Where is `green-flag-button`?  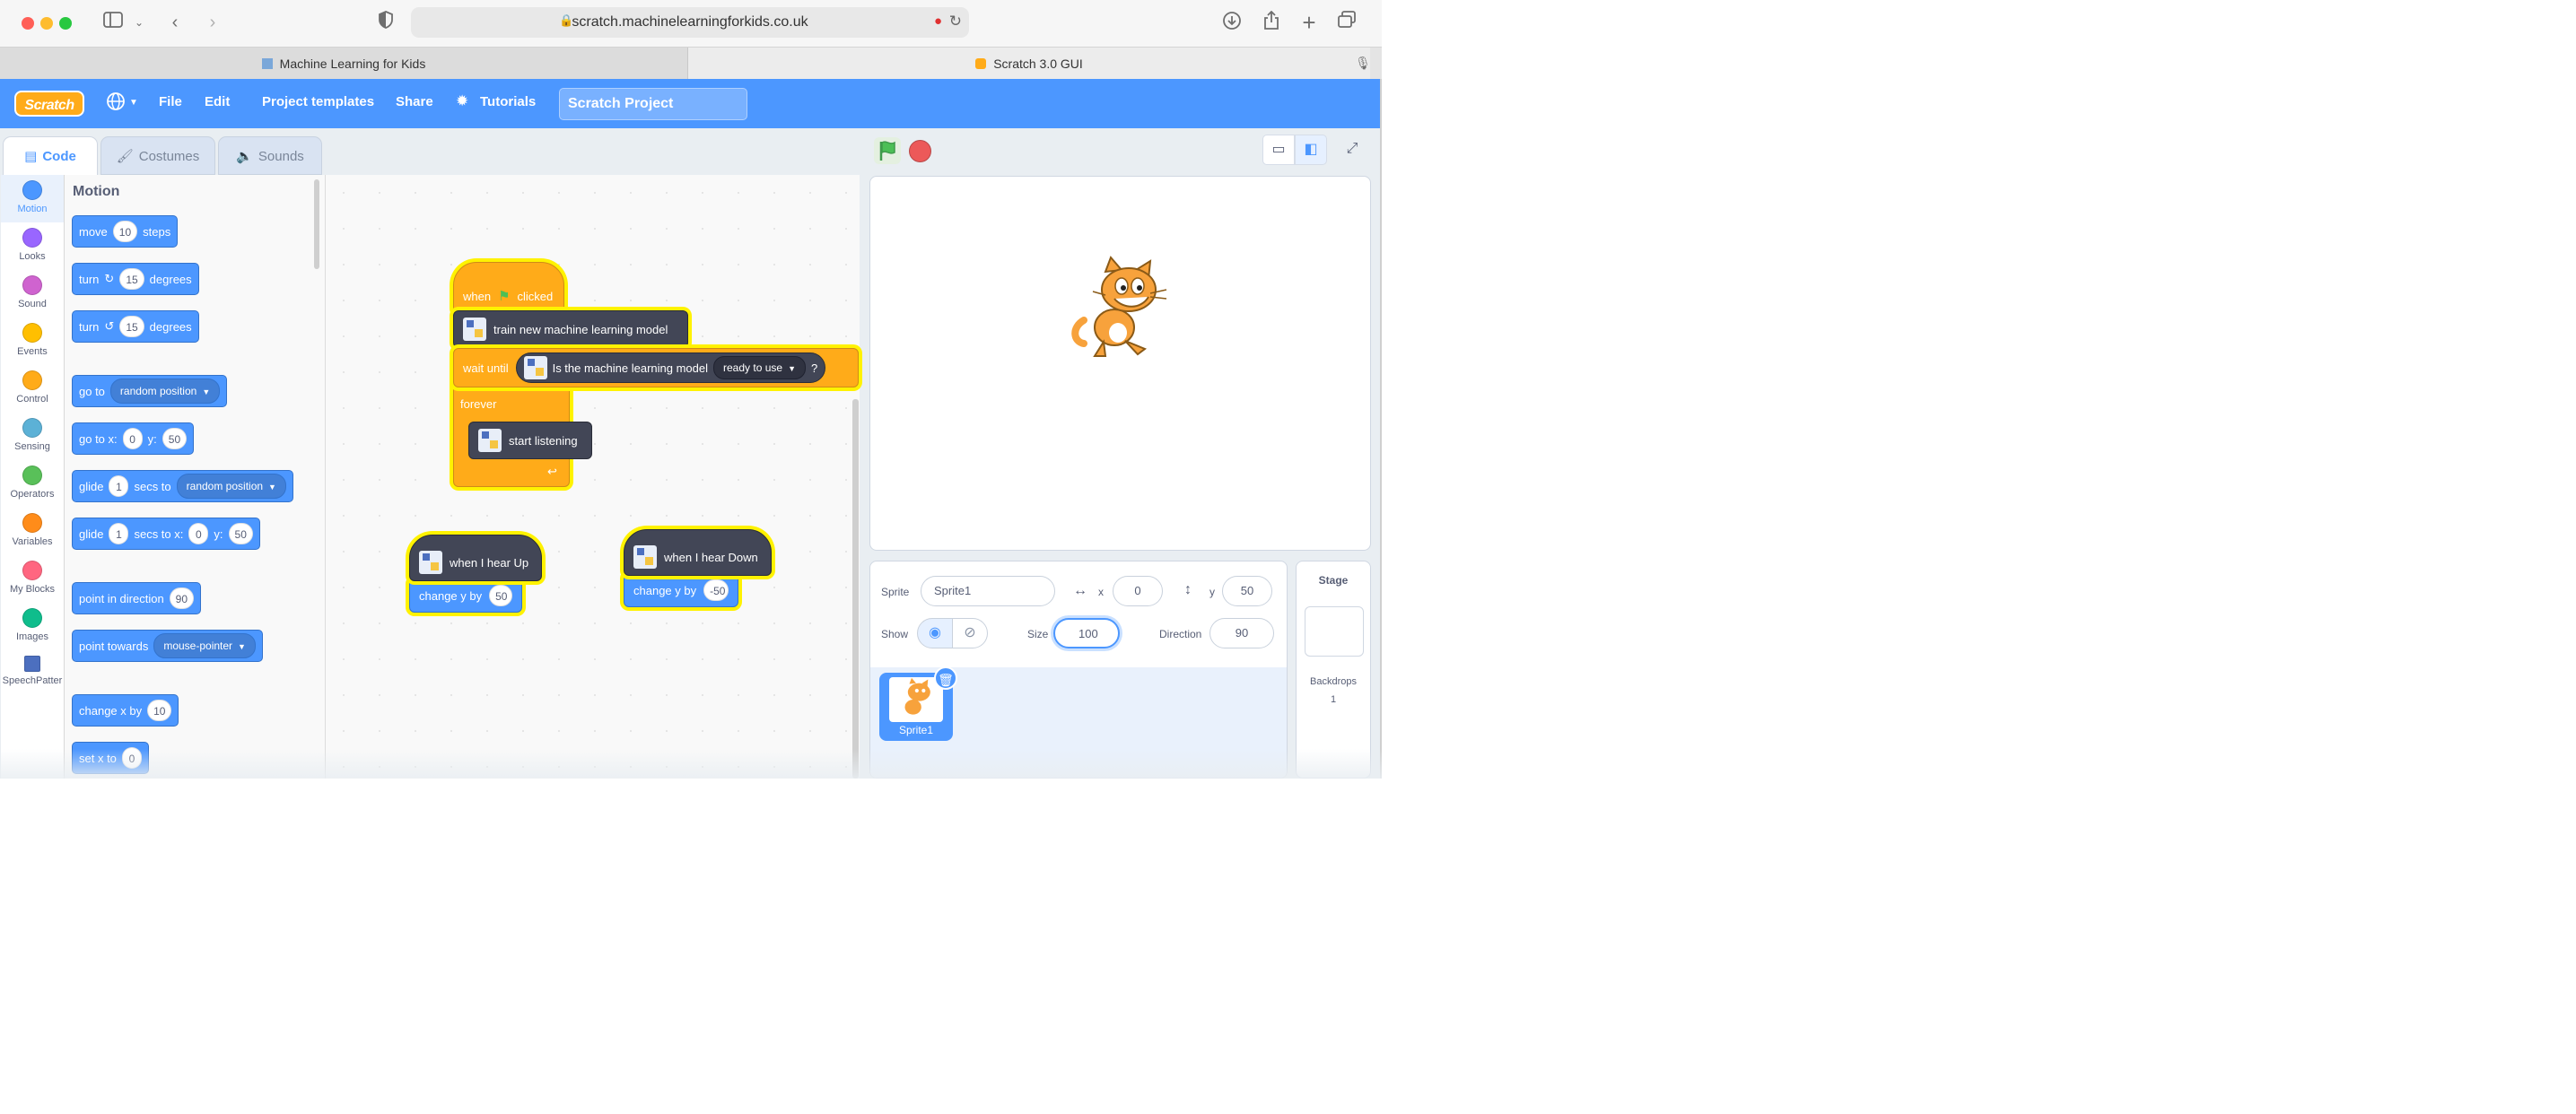 green-flag-button is located at coordinates (888, 150).